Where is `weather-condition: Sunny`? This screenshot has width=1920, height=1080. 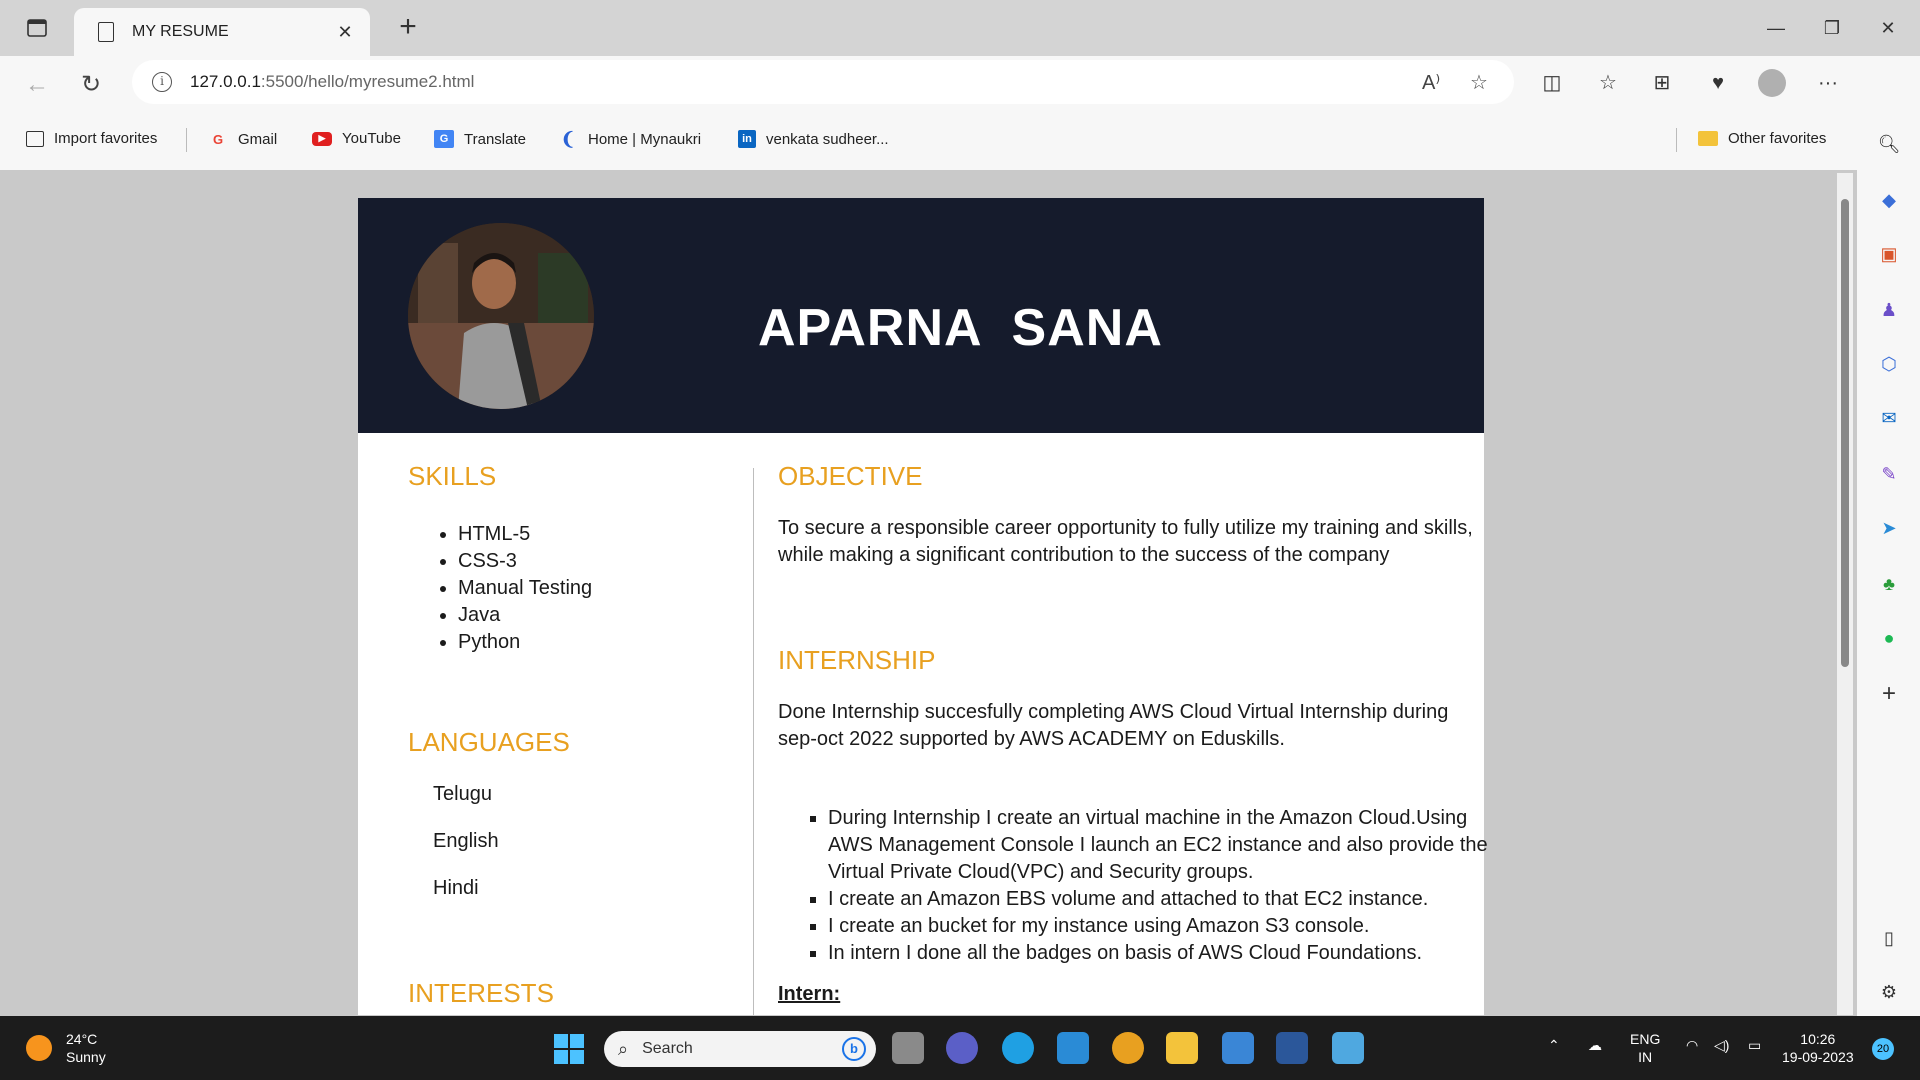 weather-condition: Sunny is located at coordinates (86, 1057).